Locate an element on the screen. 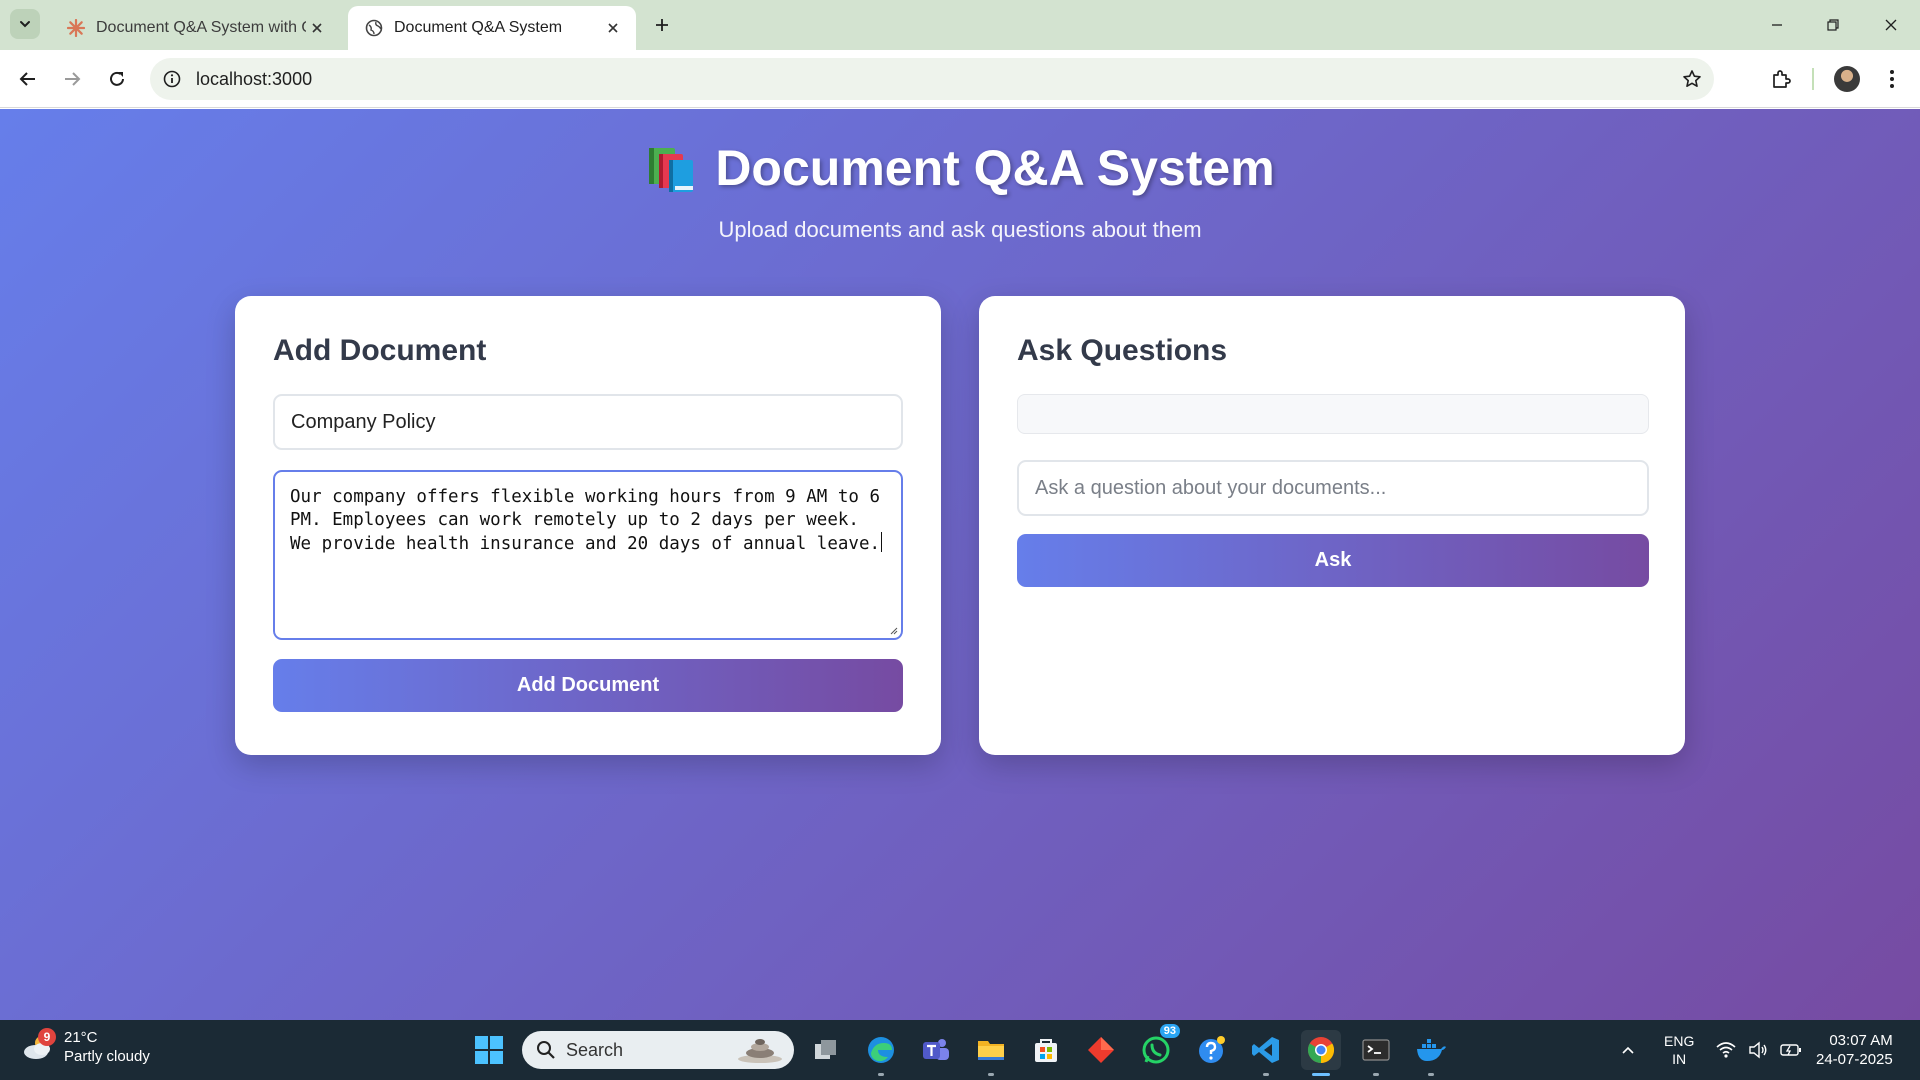  address-bar: localhost:3000 is located at coordinates (932, 79).